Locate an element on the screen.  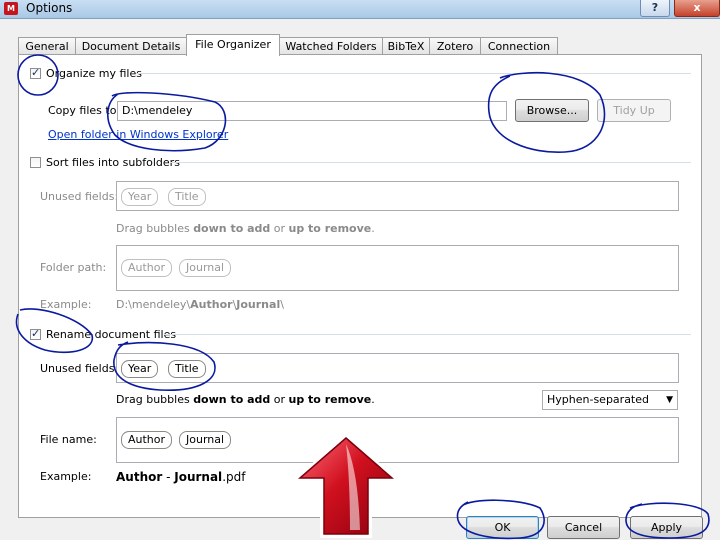
separator-dropdown: Hyphen-separated ▼ is located at coordinates (610, 400).